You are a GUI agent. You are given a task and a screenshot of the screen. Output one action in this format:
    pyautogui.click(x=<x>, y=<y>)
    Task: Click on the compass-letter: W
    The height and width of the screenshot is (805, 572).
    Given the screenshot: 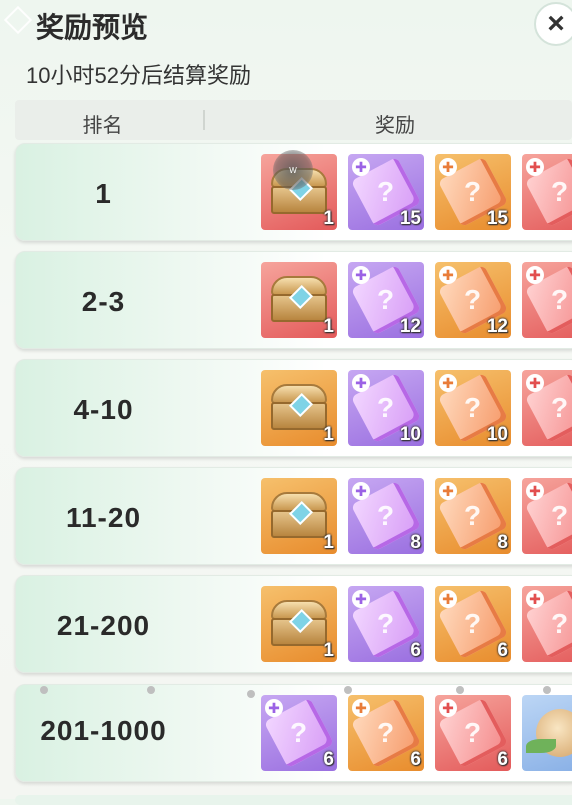 What is the action you would take?
    pyautogui.click(x=293, y=170)
    